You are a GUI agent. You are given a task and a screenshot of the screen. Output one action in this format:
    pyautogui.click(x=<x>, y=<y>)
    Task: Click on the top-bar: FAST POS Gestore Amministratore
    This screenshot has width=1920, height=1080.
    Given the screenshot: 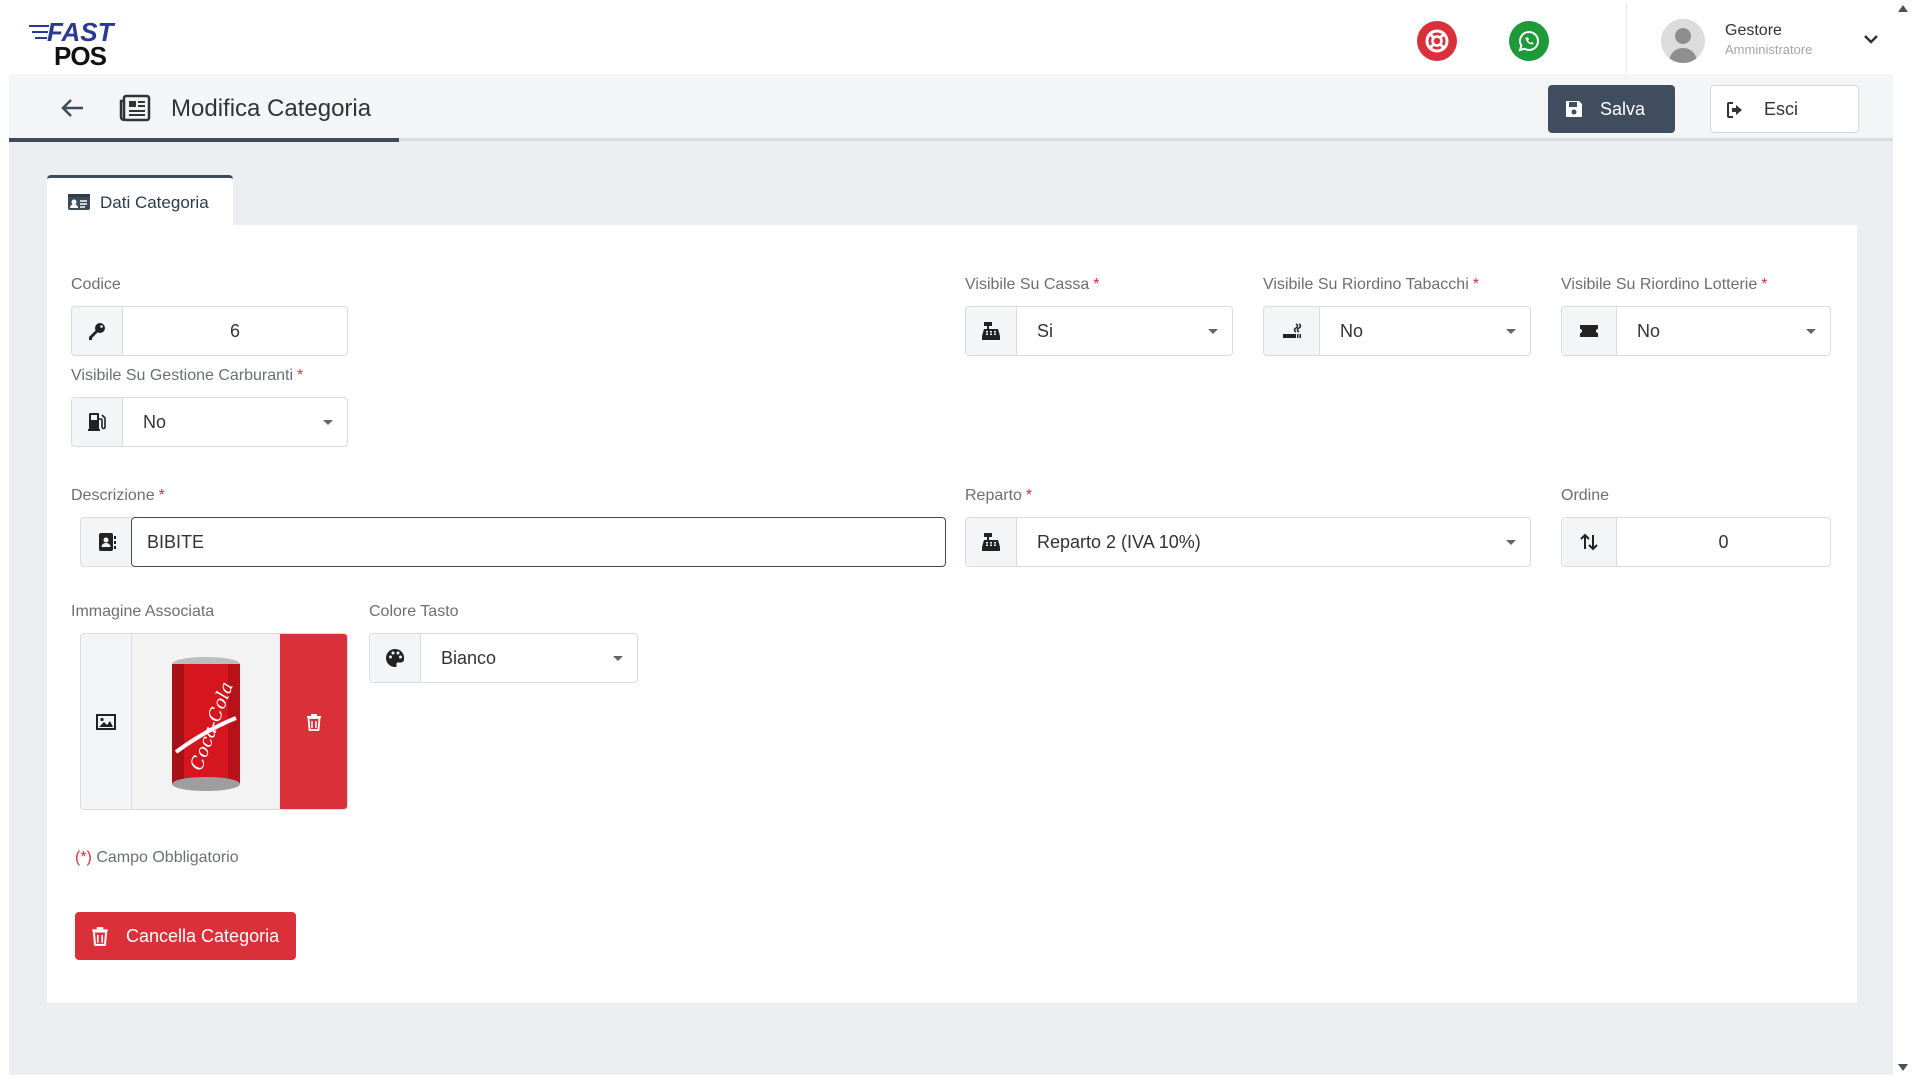 What is the action you would take?
    pyautogui.click(x=951, y=38)
    